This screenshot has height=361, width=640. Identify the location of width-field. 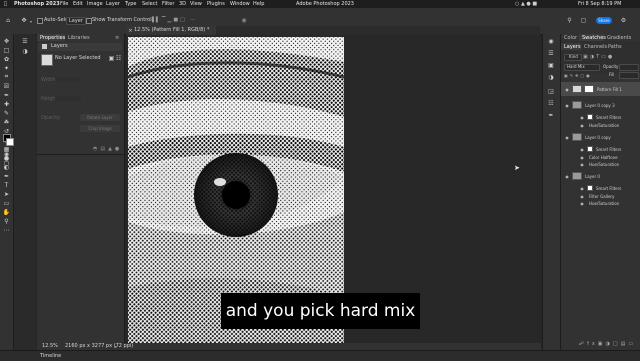
(68, 79).